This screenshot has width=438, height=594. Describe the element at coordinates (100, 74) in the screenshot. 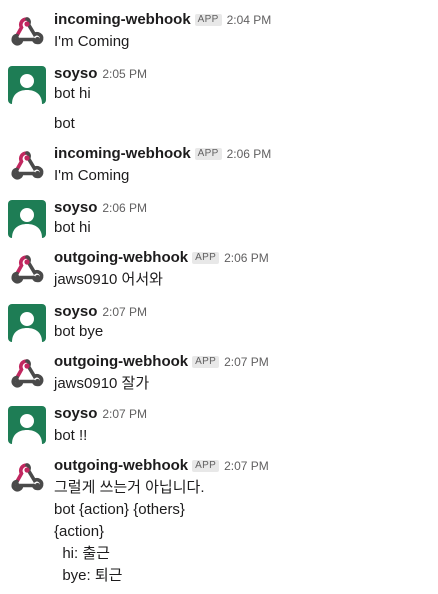

I see `message-header: soyso 2:05 PM` at that location.